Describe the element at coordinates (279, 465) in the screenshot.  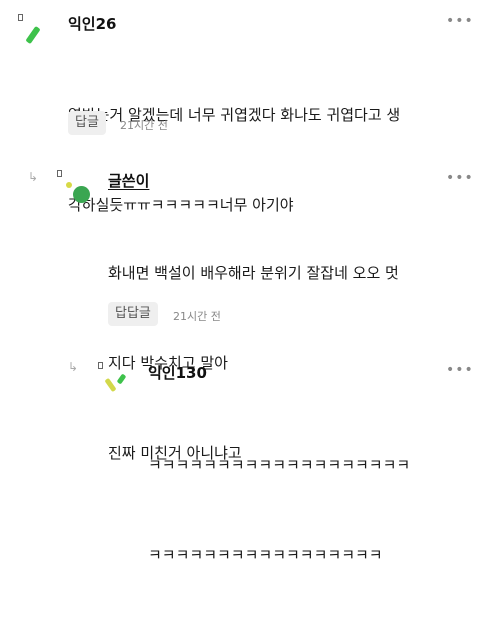
I see `comment-line: ㅋㅋㅋㅋㅋㅋㅋㅋㅋㅋㅋㅋㅋㅋㅋㅋㅋㅋㅋ` at that location.